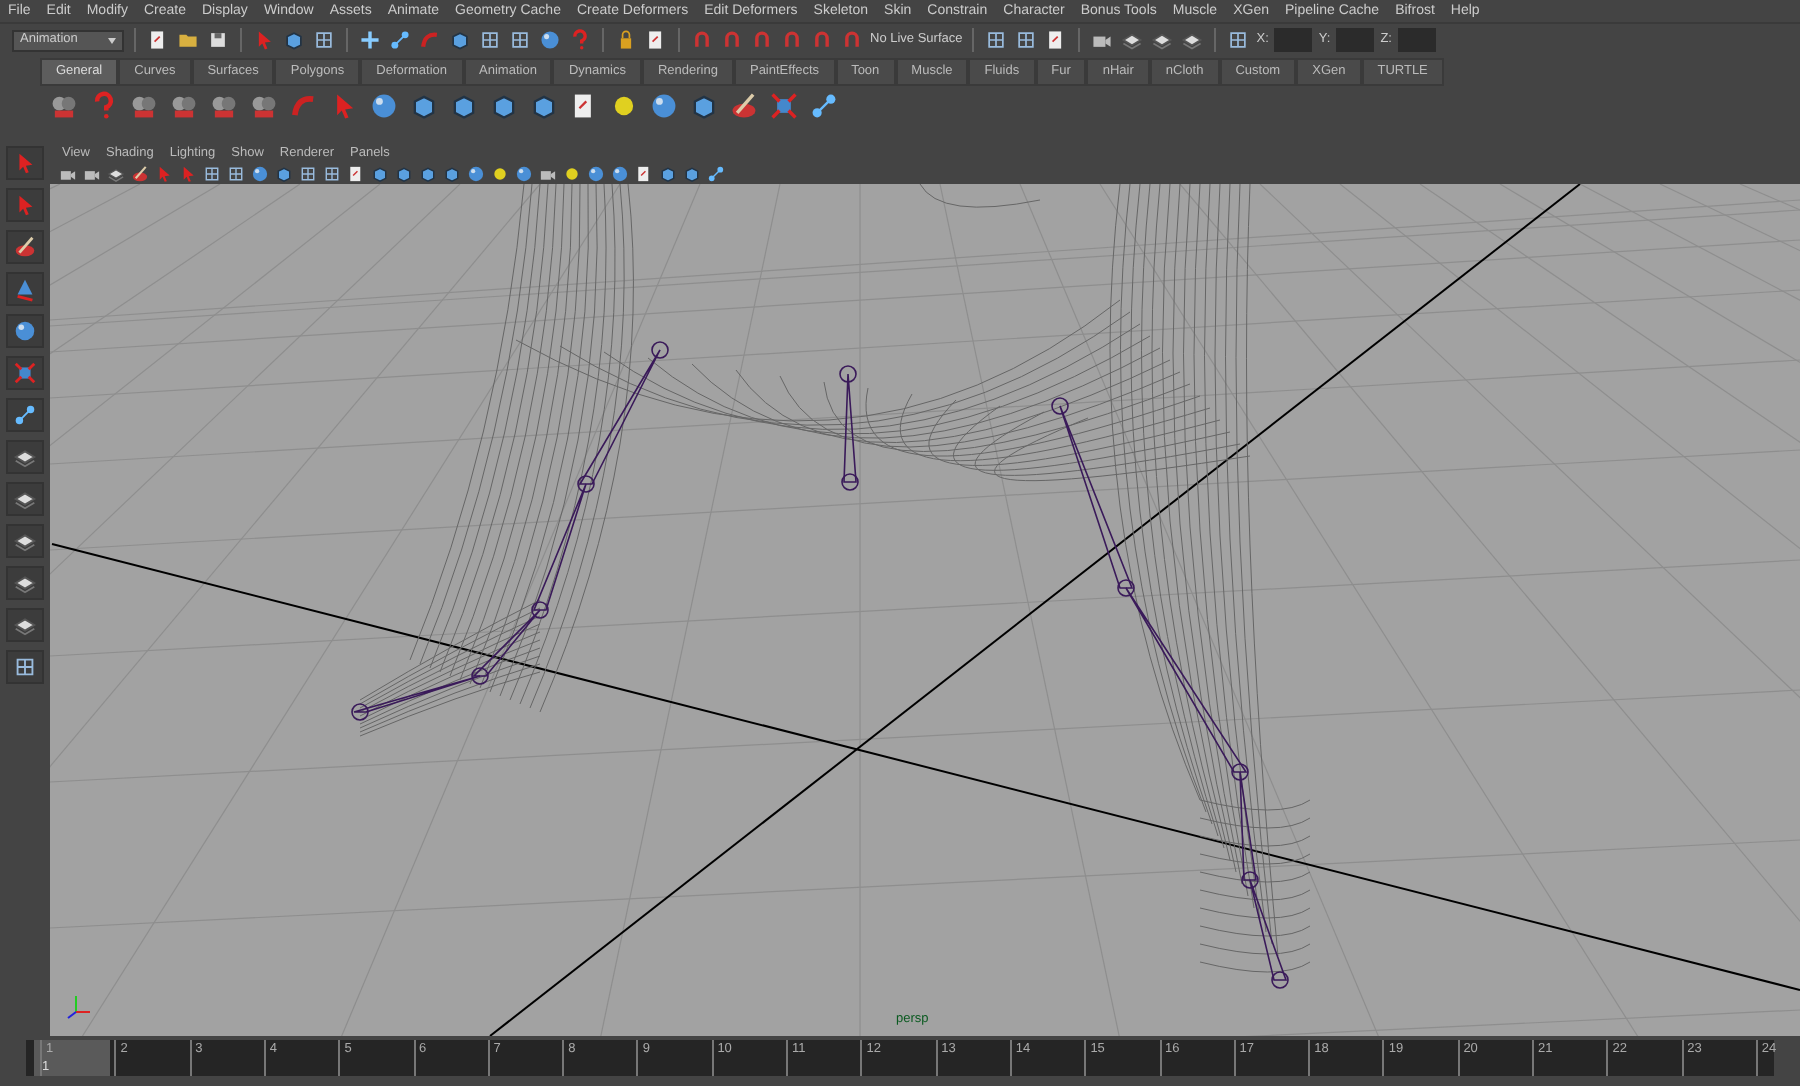  Describe the element at coordinates (79, 1007) in the screenshot. I see `axis-indicator-icon` at that location.